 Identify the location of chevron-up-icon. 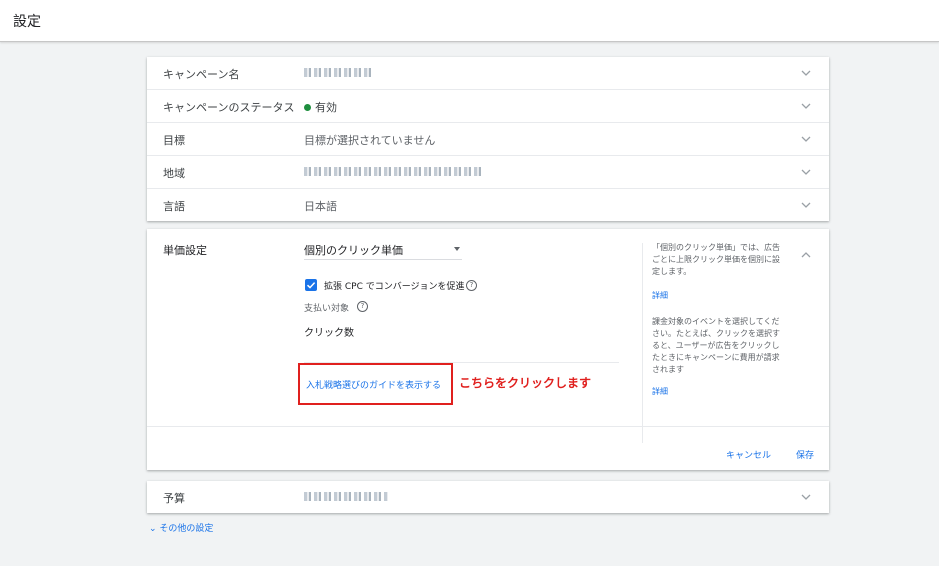
(806, 254).